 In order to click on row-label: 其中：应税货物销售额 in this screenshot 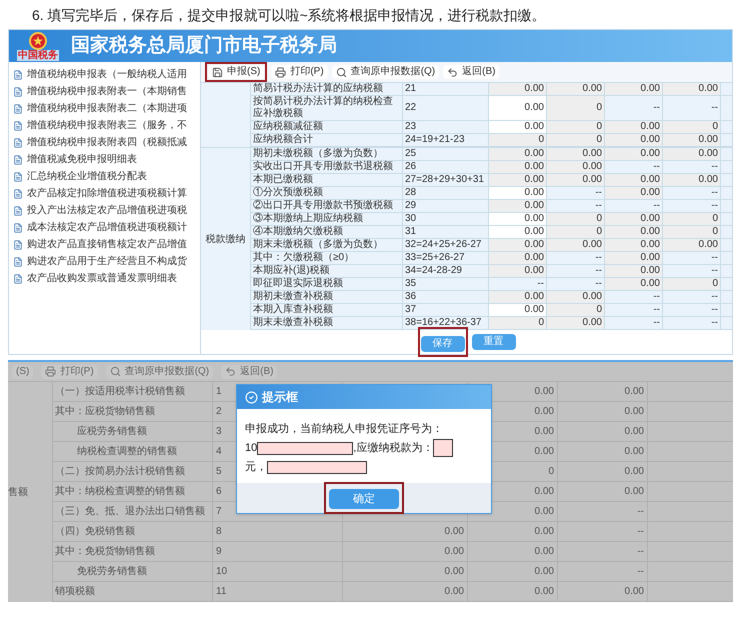, I will do `click(133, 411)`.